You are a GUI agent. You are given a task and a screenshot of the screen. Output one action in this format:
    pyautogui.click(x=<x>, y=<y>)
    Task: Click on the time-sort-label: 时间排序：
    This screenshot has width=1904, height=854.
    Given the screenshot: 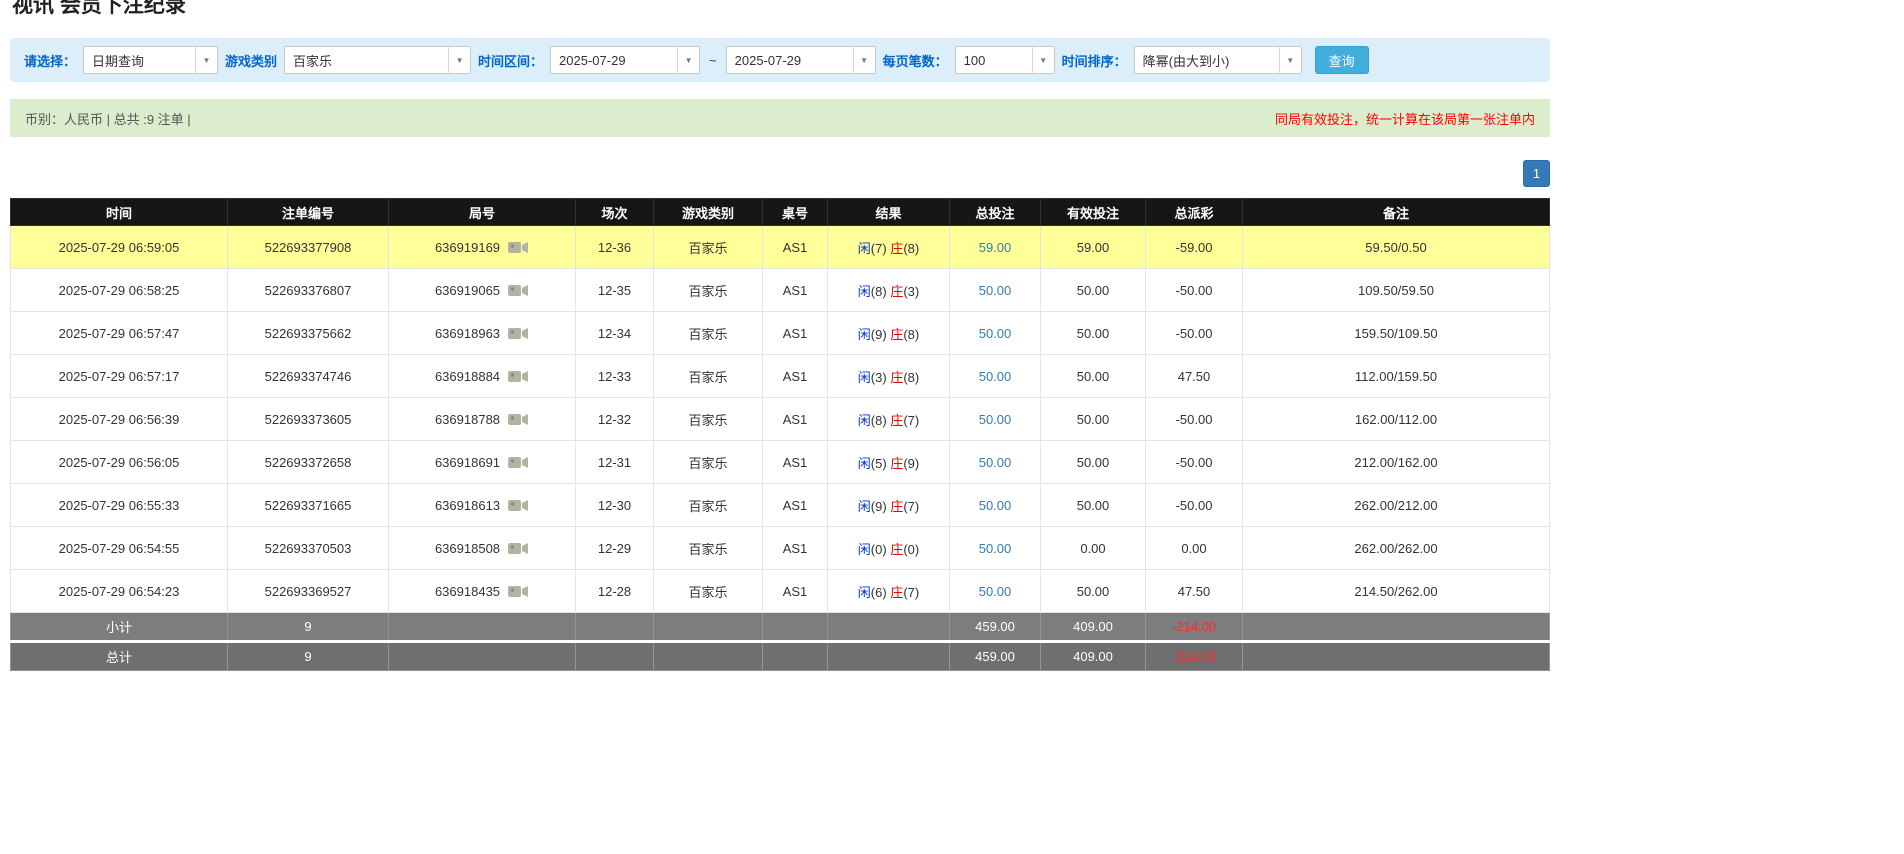 What is the action you would take?
    pyautogui.click(x=1094, y=61)
    